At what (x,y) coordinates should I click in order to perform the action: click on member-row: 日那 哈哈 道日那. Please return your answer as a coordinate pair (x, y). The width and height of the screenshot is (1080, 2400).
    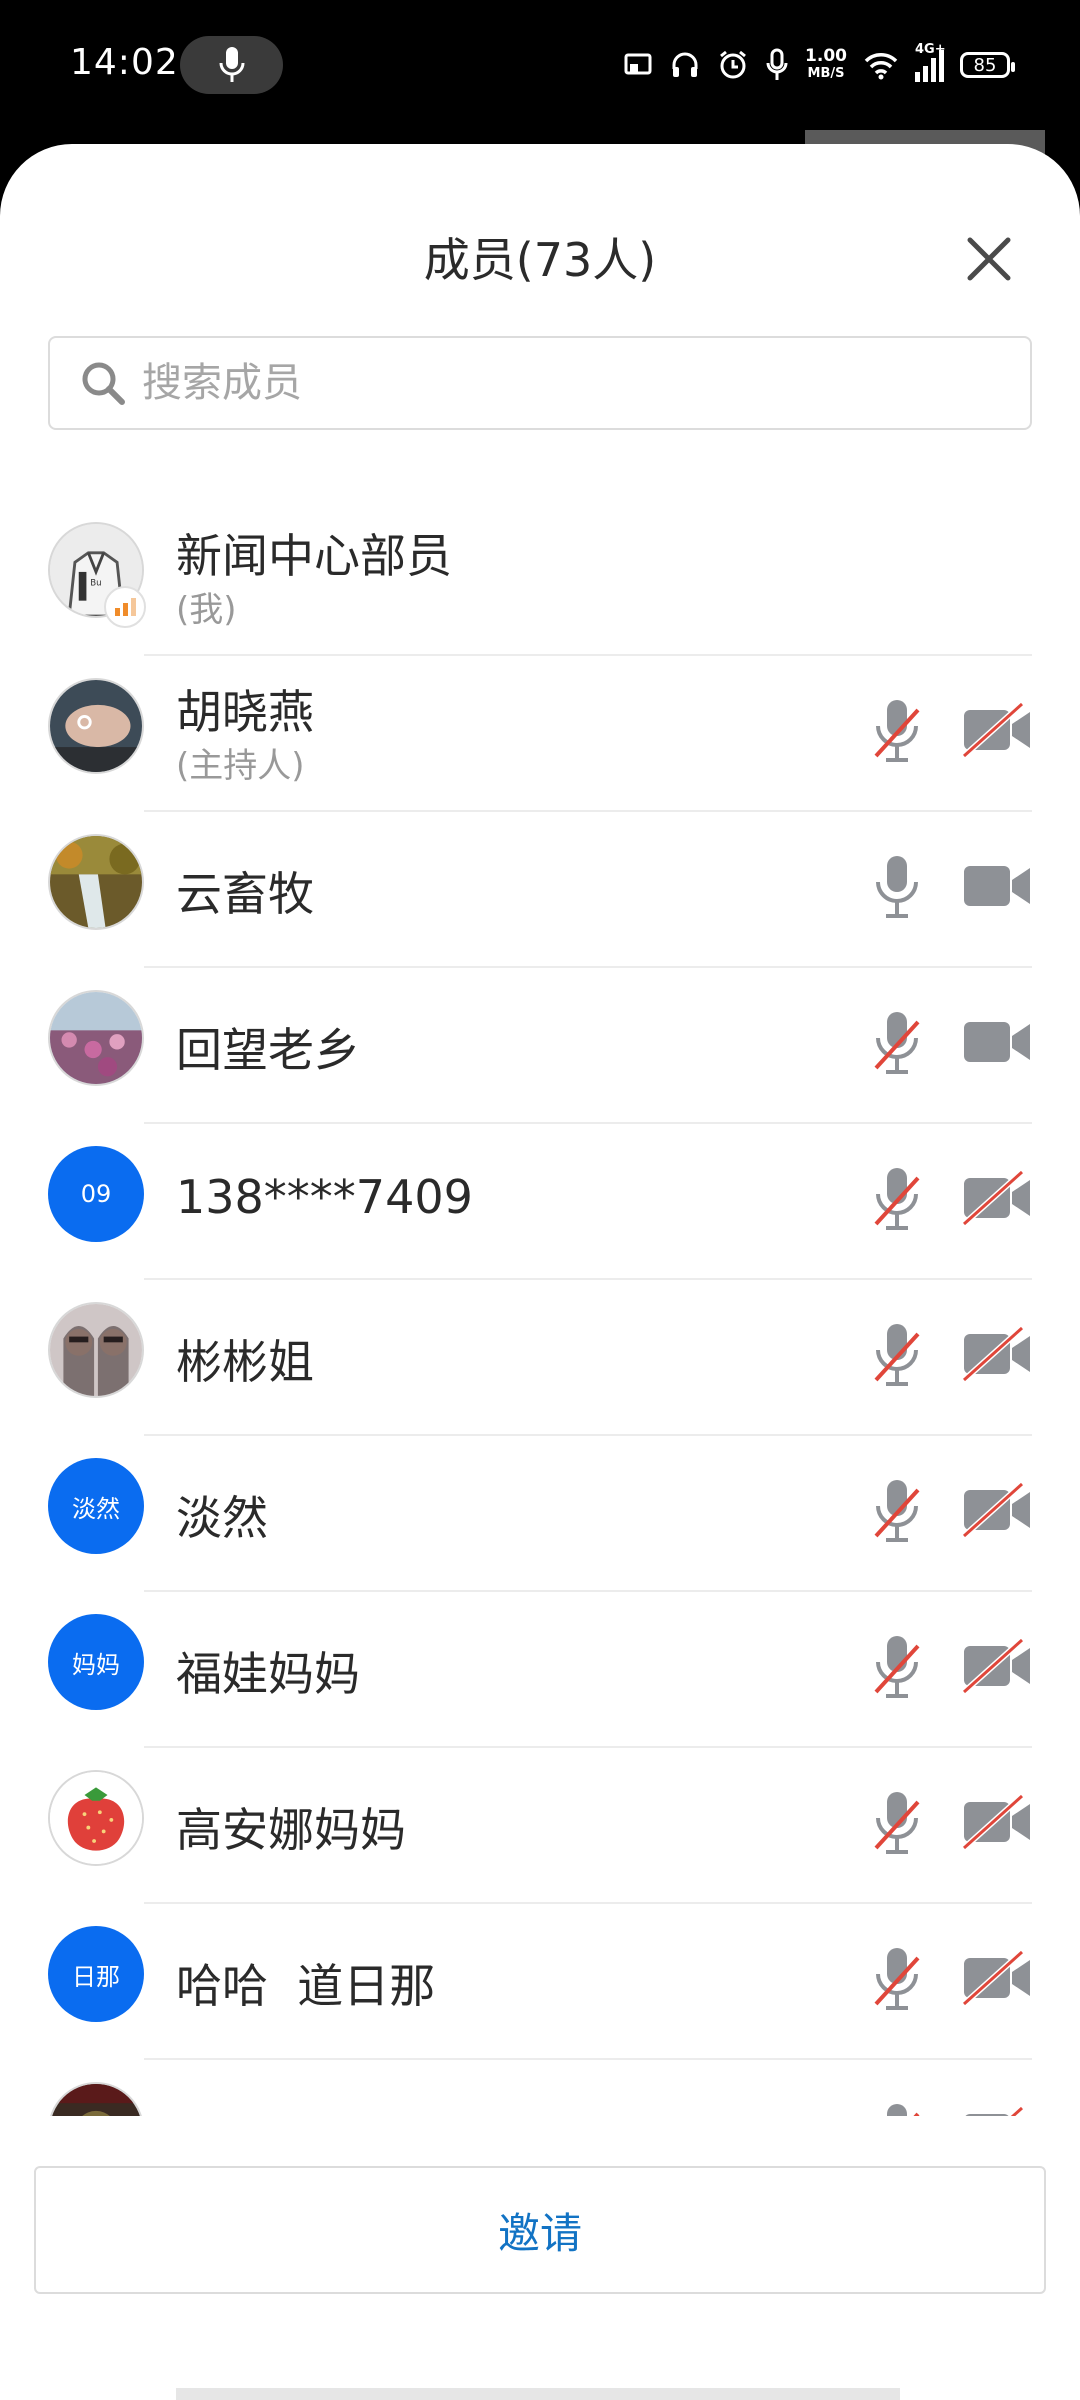
    Looking at the image, I should click on (540, 1982).